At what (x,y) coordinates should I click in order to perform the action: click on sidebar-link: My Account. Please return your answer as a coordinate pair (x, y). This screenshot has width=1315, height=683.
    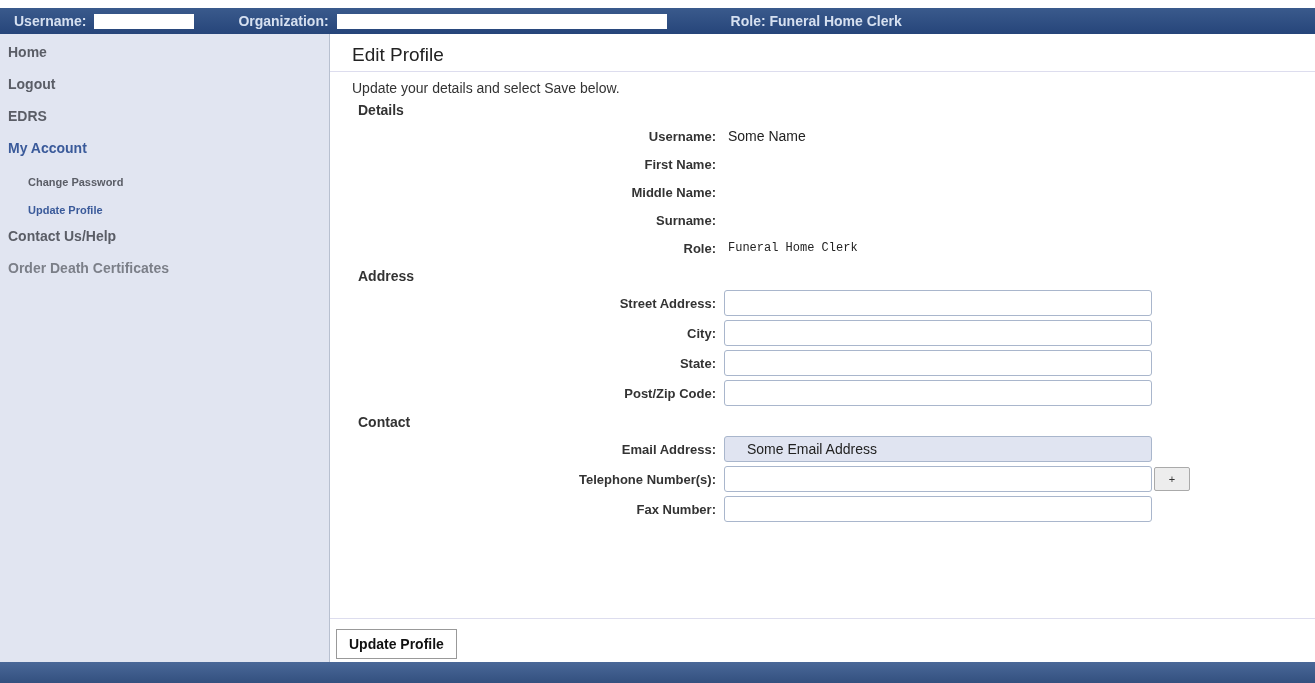
    Looking at the image, I should click on (47, 154).